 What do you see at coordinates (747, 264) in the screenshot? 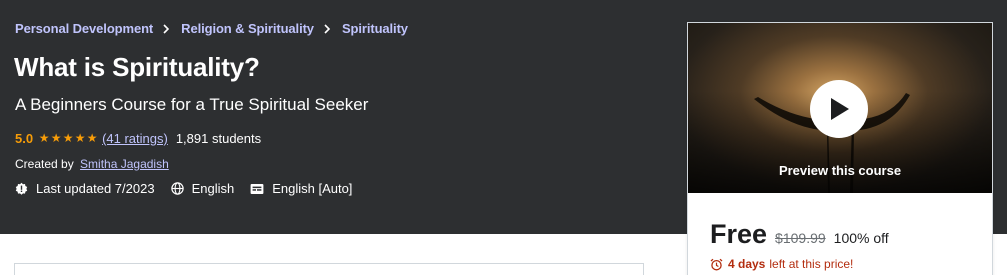
I see `countdown-days: 4 days` at bounding box center [747, 264].